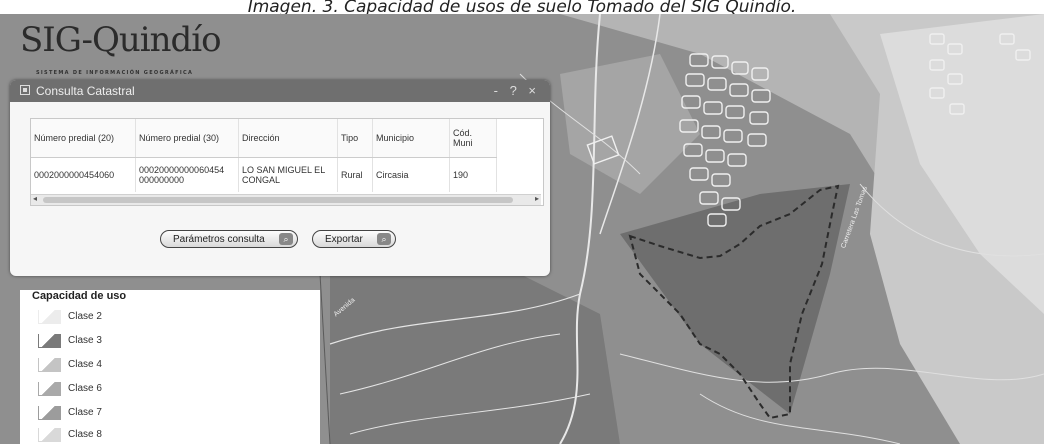 The width and height of the screenshot is (1044, 444). What do you see at coordinates (35, 198) in the screenshot?
I see `scroll-left-icon: ◂` at bounding box center [35, 198].